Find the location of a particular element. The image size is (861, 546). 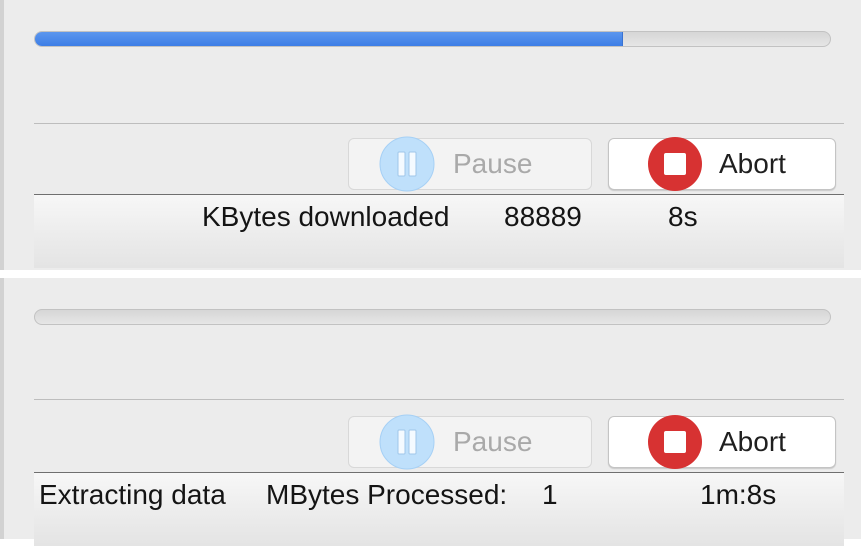

status-value: 1 is located at coordinates (550, 494).